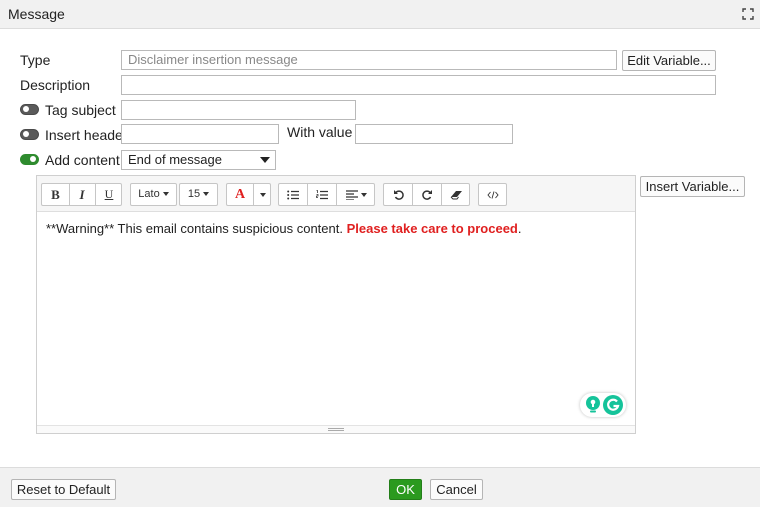 The width and height of the screenshot is (760, 507). What do you see at coordinates (29, 159) in the screenshot?
I see `add-content-toggle` at bounding box center [29, 159].